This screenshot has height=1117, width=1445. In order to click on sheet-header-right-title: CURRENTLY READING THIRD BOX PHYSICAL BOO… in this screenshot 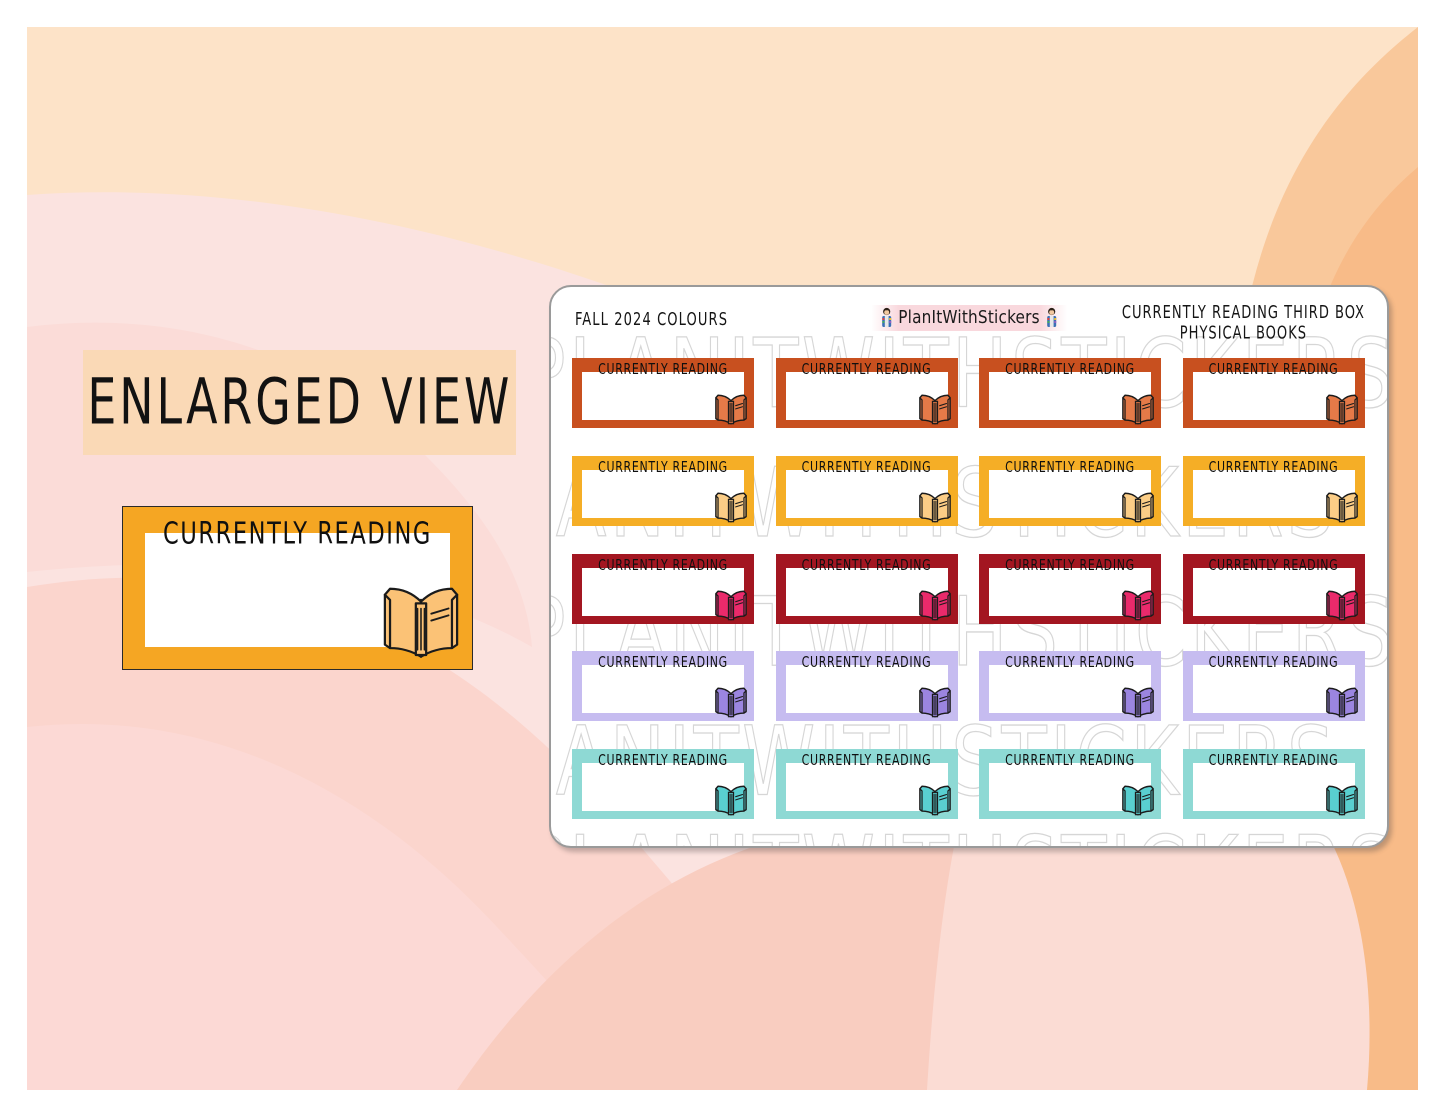, I will do `click(1243, 324)`.